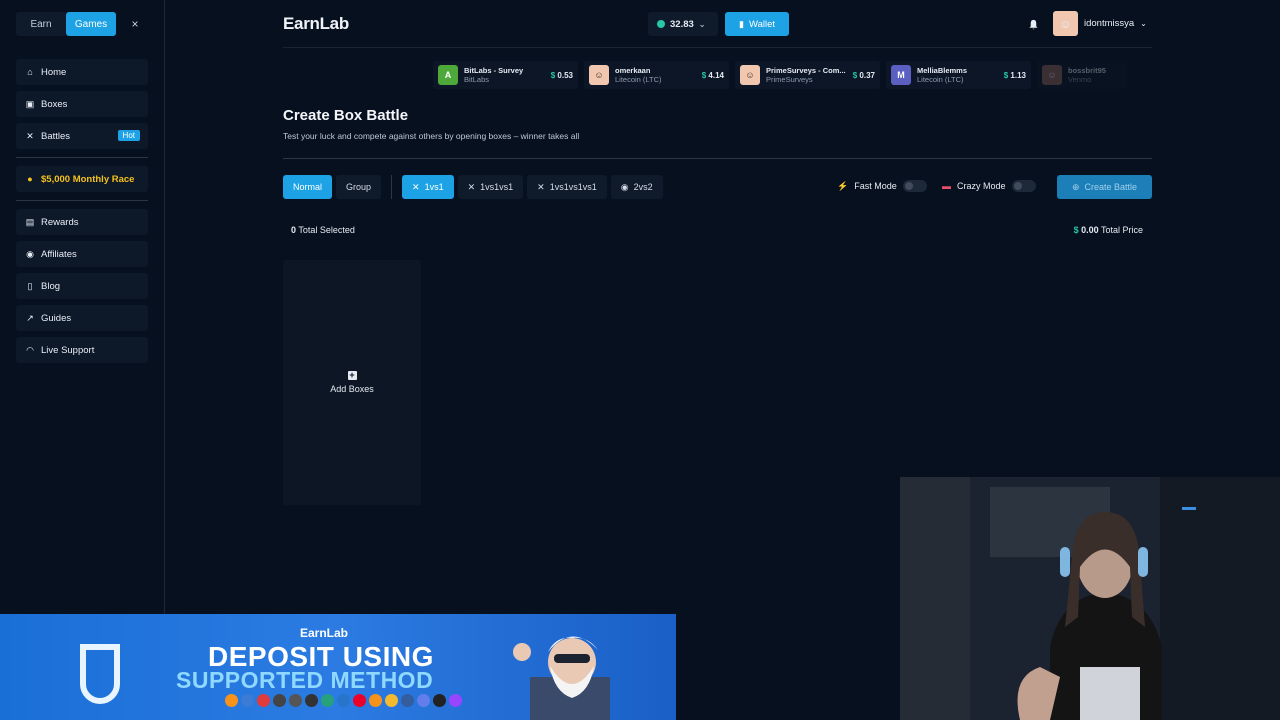 The width and height of the screenshot is (1280, 720). I want to click on tab-label: 2vs2, so click(643, 187).